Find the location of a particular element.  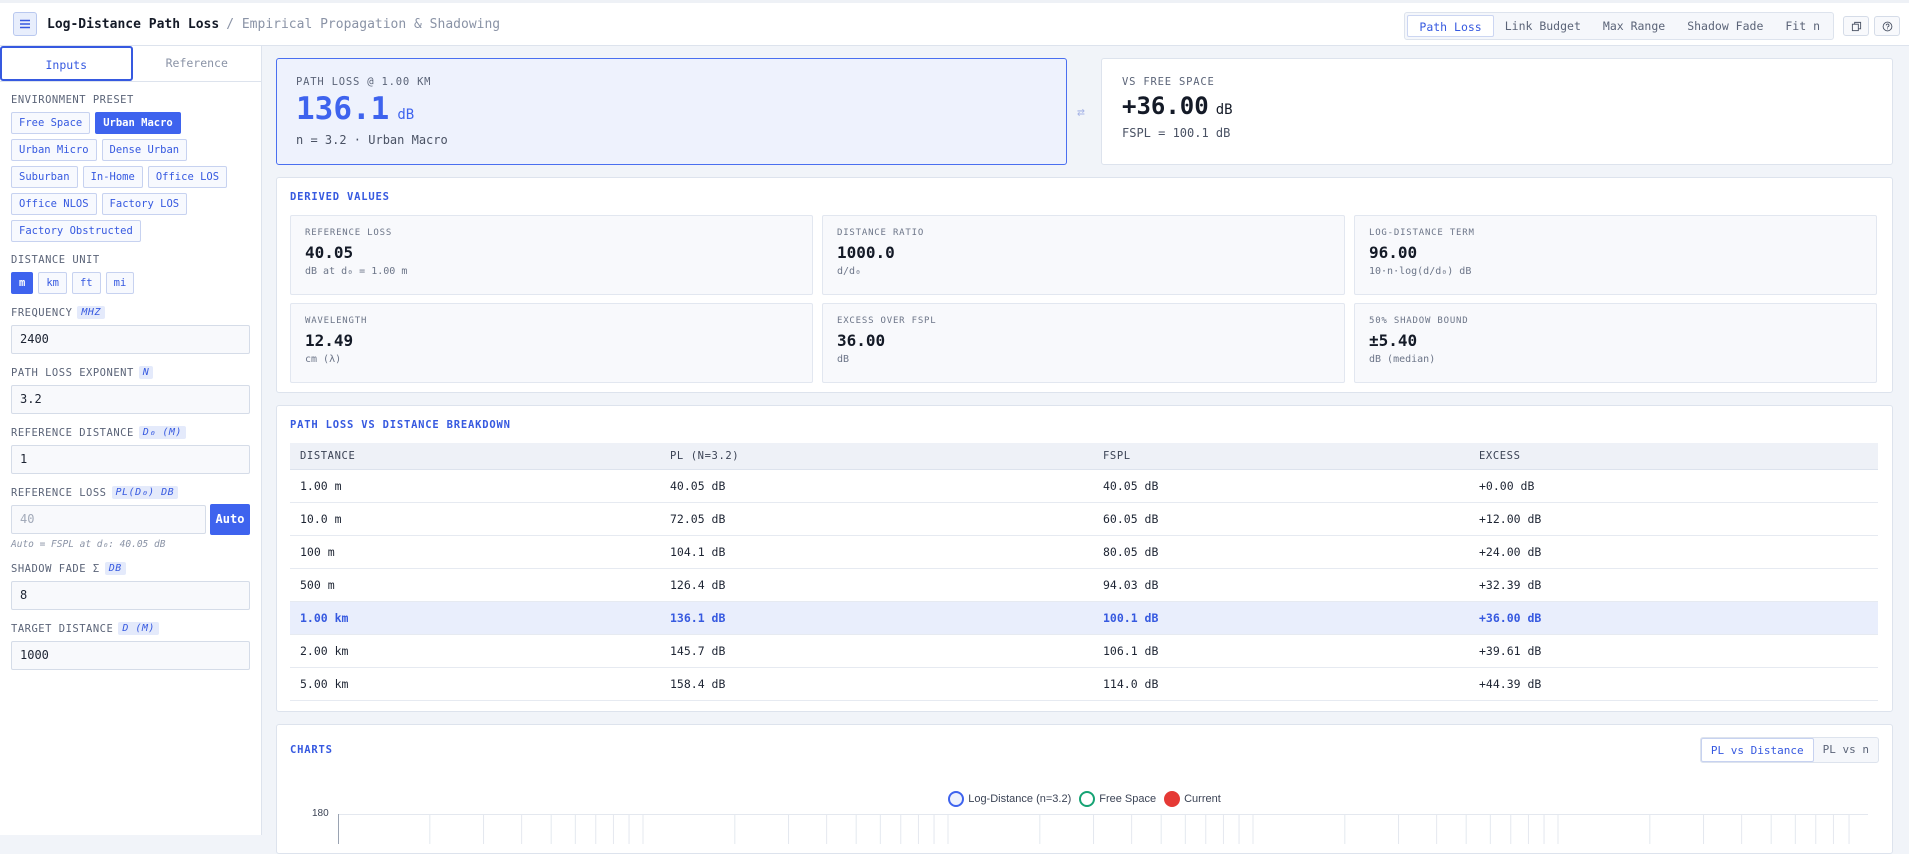

ref-distance-label: REFERENCE DISTANCE D₀ (M) is located at coordinates (130, 432).